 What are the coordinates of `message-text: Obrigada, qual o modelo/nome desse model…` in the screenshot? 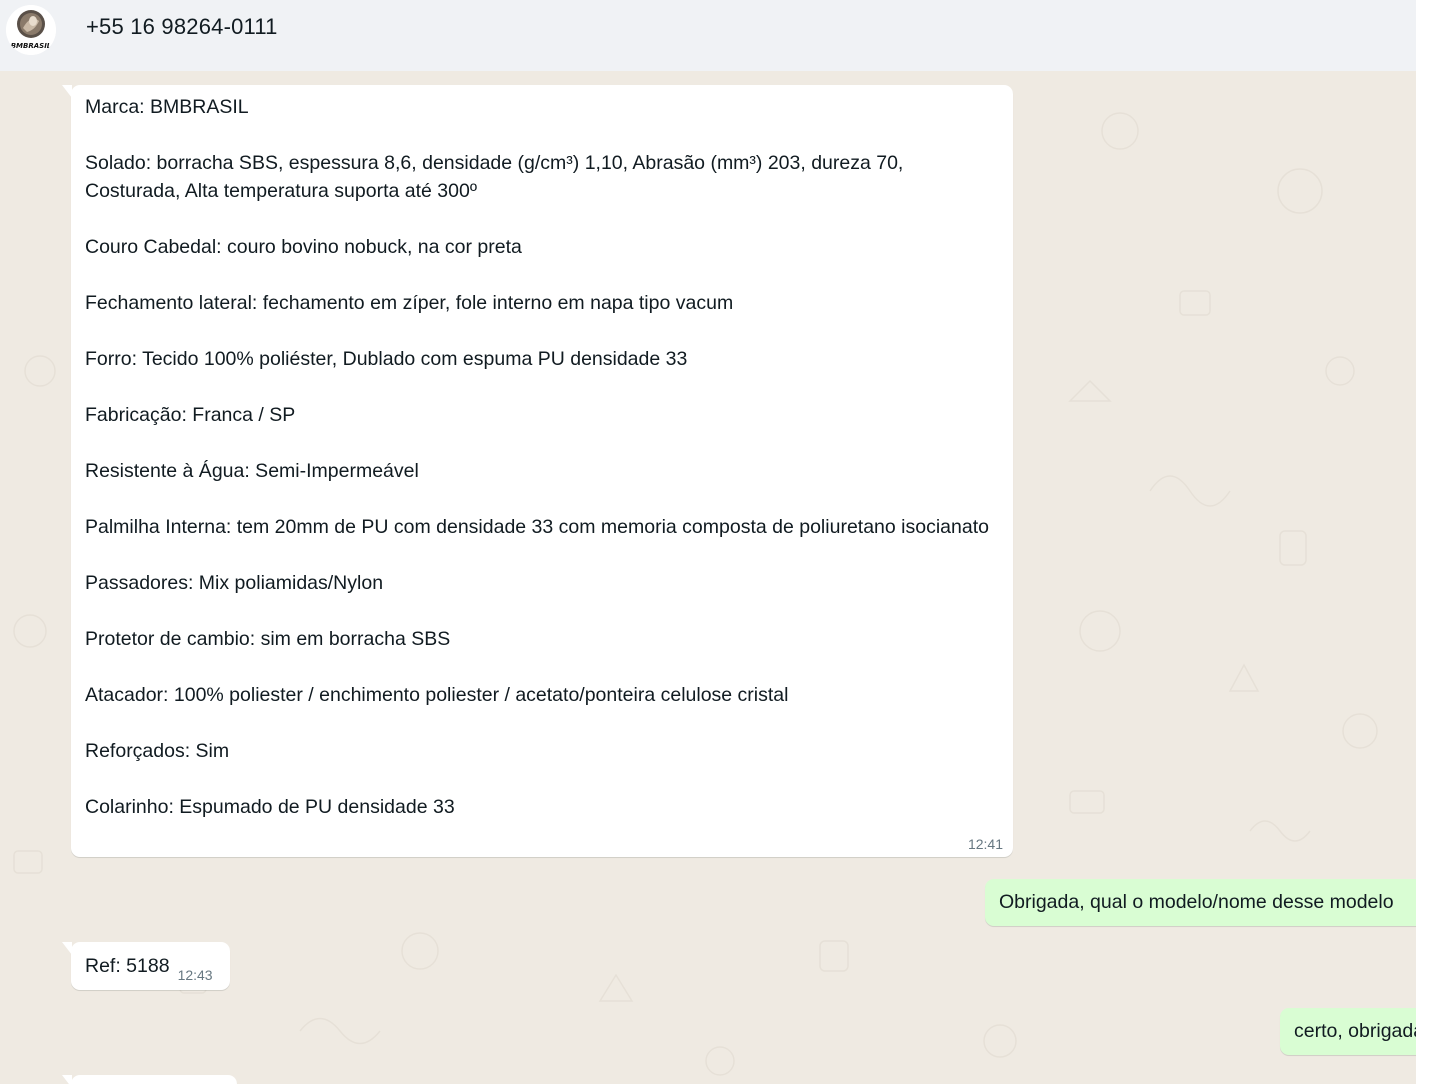 It's located at (1196, 902).